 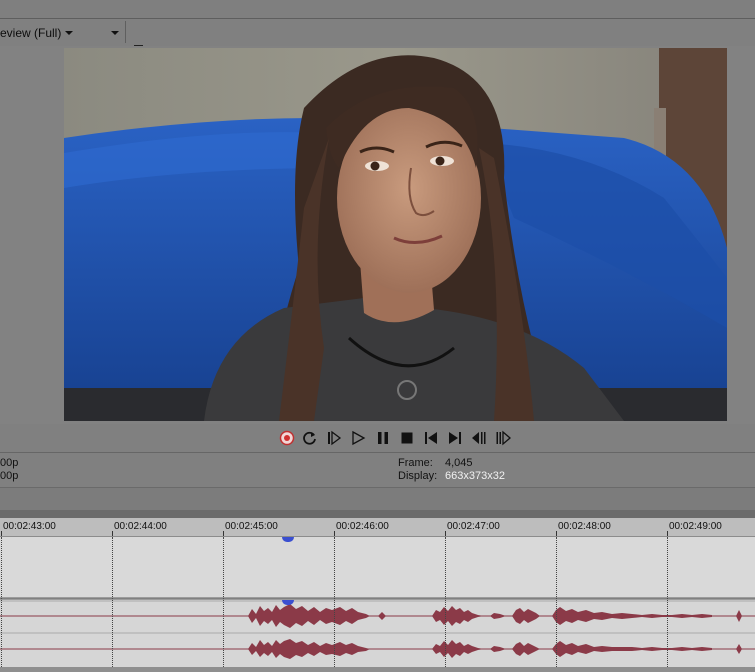 I want to click on go-to-start-icon, so click(x=431, y=438).